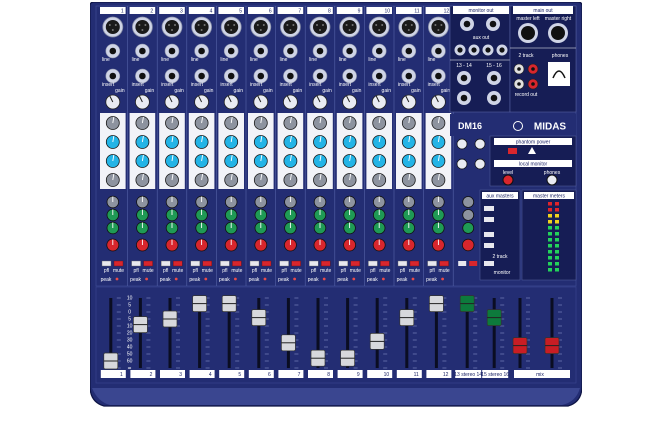  I want to click on fader-number-label: 6, so click(269, 375).